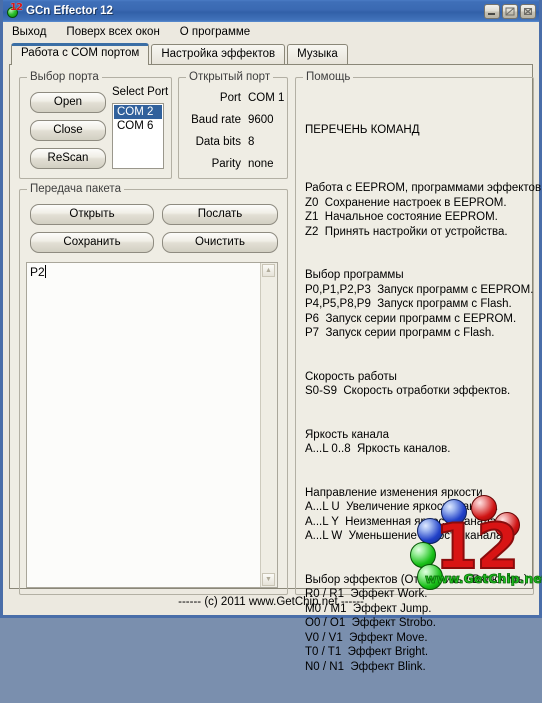 The width and height of the screenshot is (542, 703). I want to click on minimize-button, so click(492, 11).